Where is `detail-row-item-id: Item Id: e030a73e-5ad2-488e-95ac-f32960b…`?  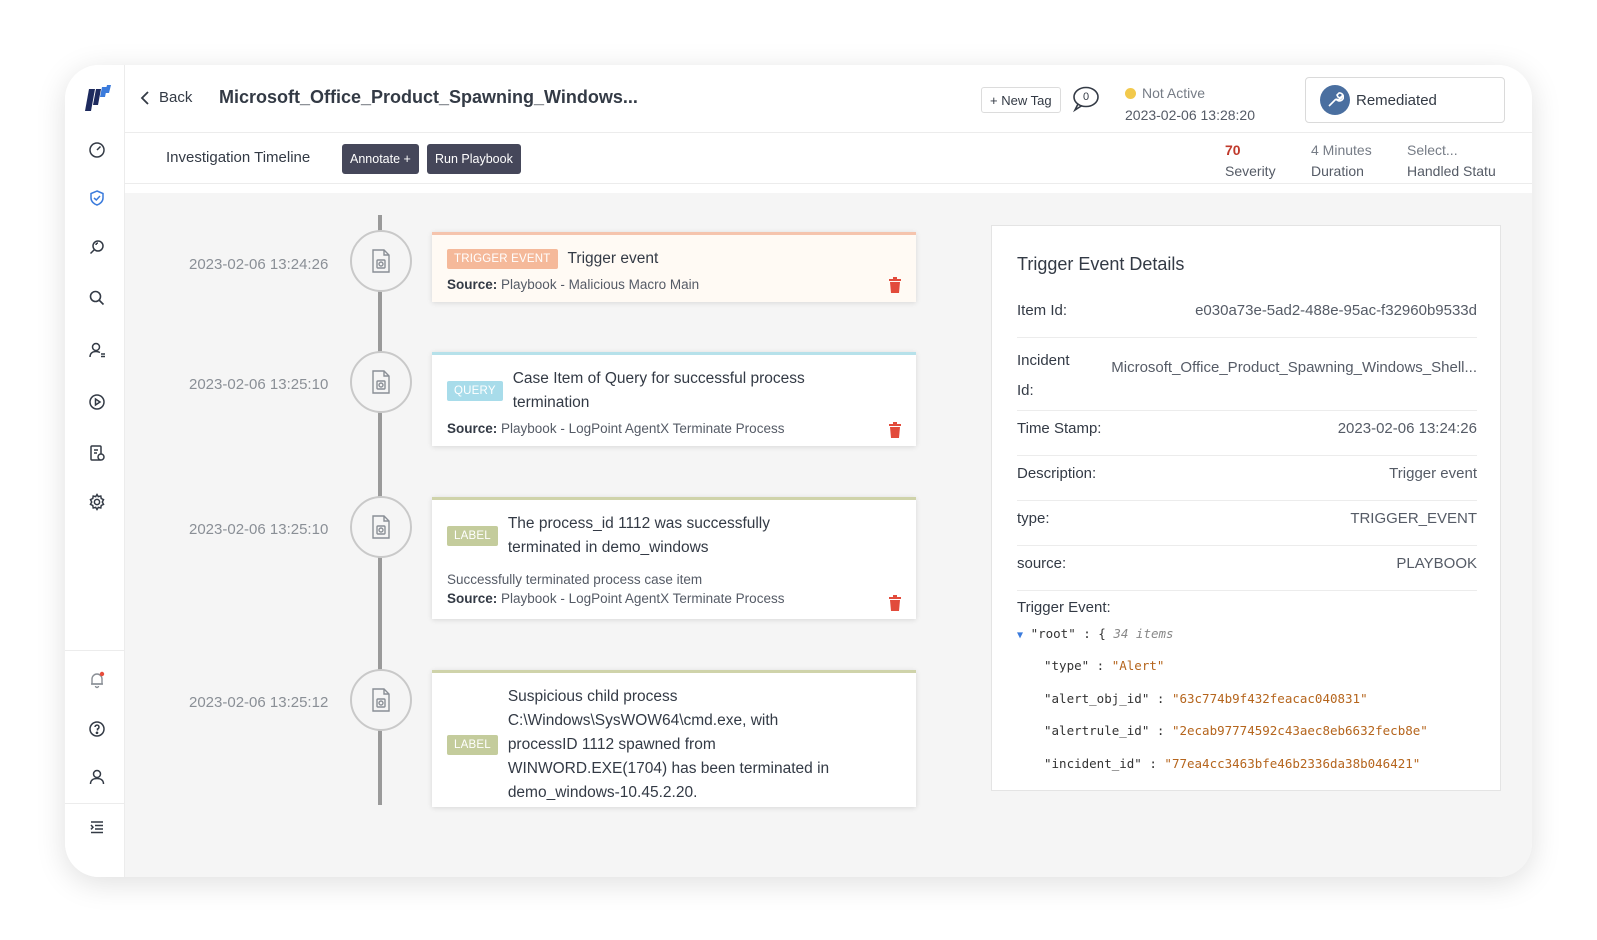
detail-row-item-id: Item Id: e030a73e-5ad2-488e-95ac-f32960b… is located at coordinates (1247, 320).